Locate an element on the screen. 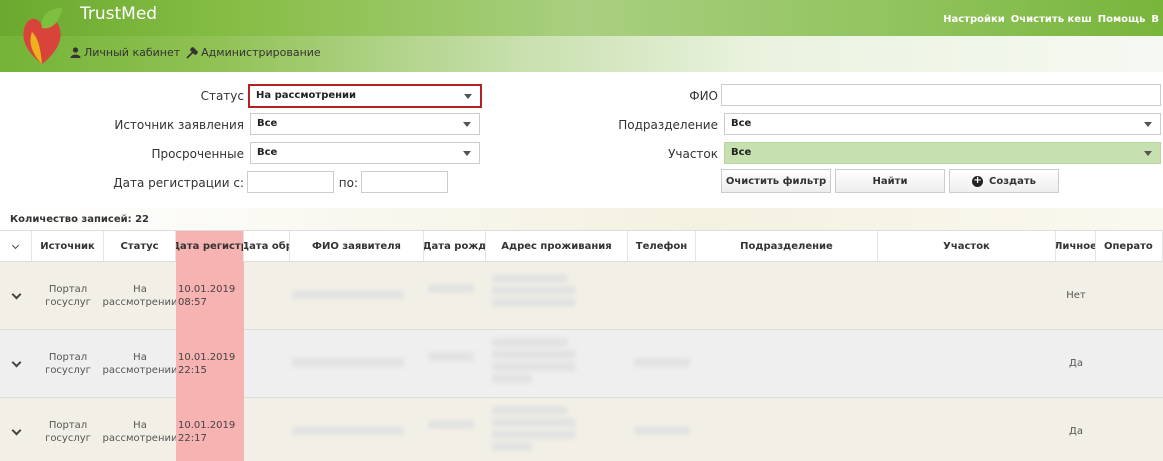 Image resolution: width=1163 pixels, height=461 pixels. brand-name: TrustMed is located at coordinates (119, 14).